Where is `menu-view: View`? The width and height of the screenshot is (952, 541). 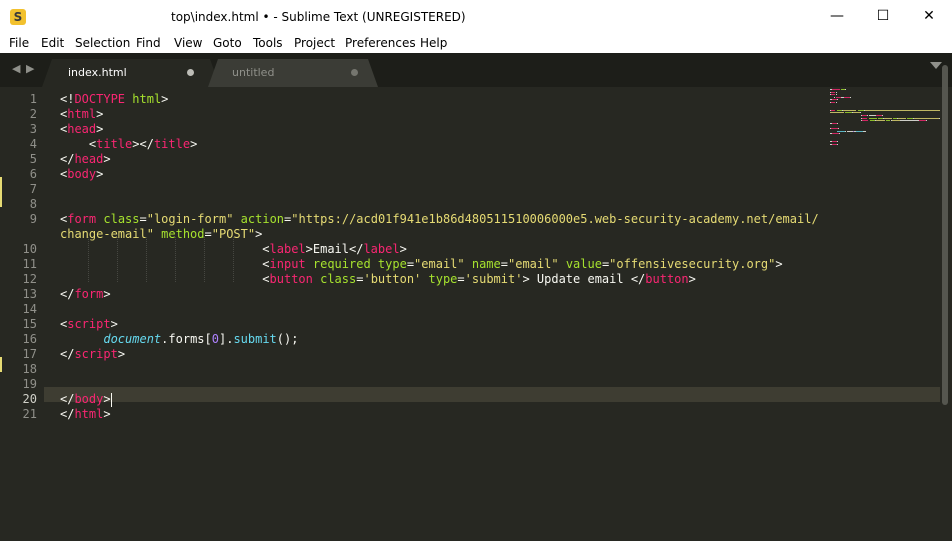 menu-view: View is located at coordinates (188, 43).